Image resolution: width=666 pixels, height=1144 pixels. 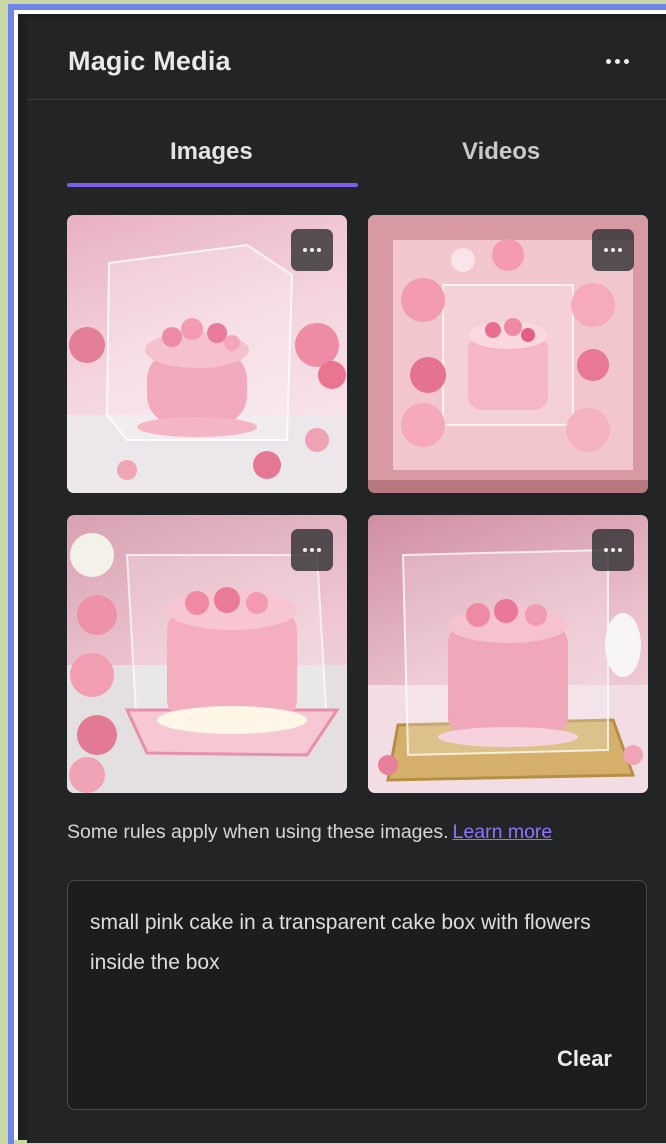 What do you see at coordinates (212, 185) in the screenshot?
I see `active-tab-indicator` at bounding box center [212, 185].